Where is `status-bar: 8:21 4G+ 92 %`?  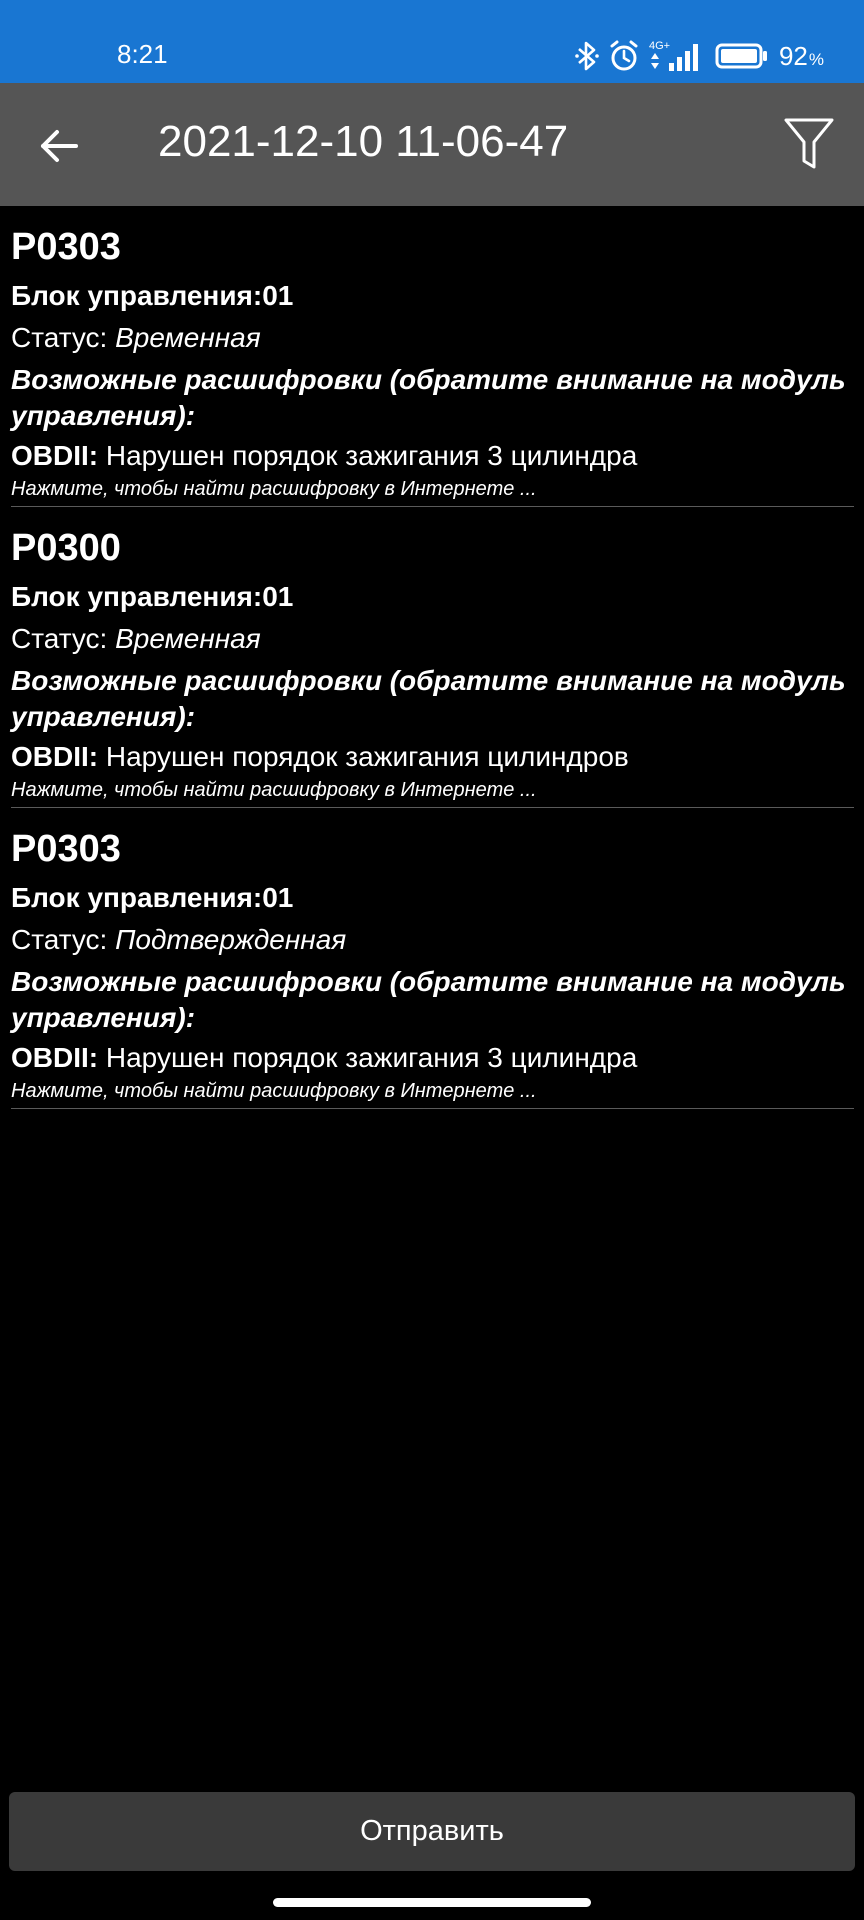
status-bar: 8:21 4G+ 92 % is located at coordinates (432, 41).